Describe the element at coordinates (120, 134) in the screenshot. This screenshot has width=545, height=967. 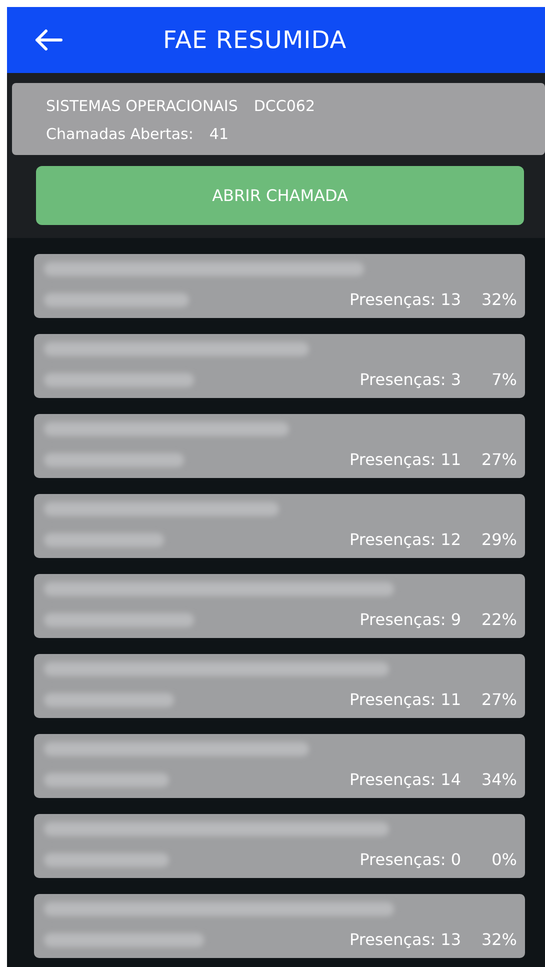
I see `open-calls-label: Chamadas Abertas:` at that location.